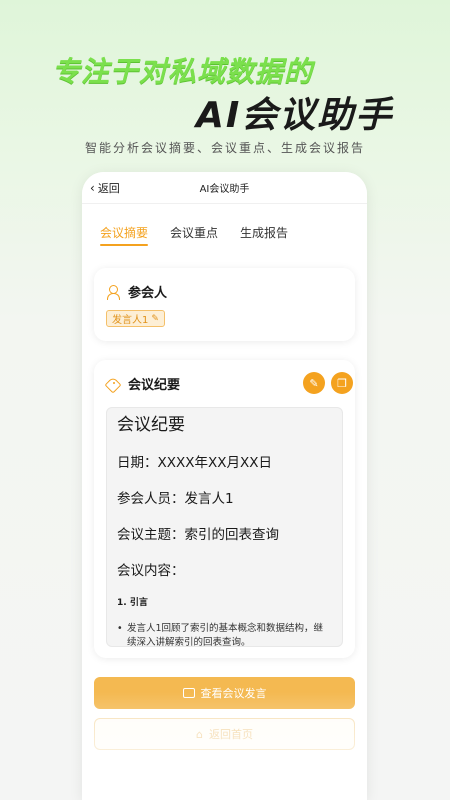  I want to click on copy-minutes-button: ❐, so click(342, 383).